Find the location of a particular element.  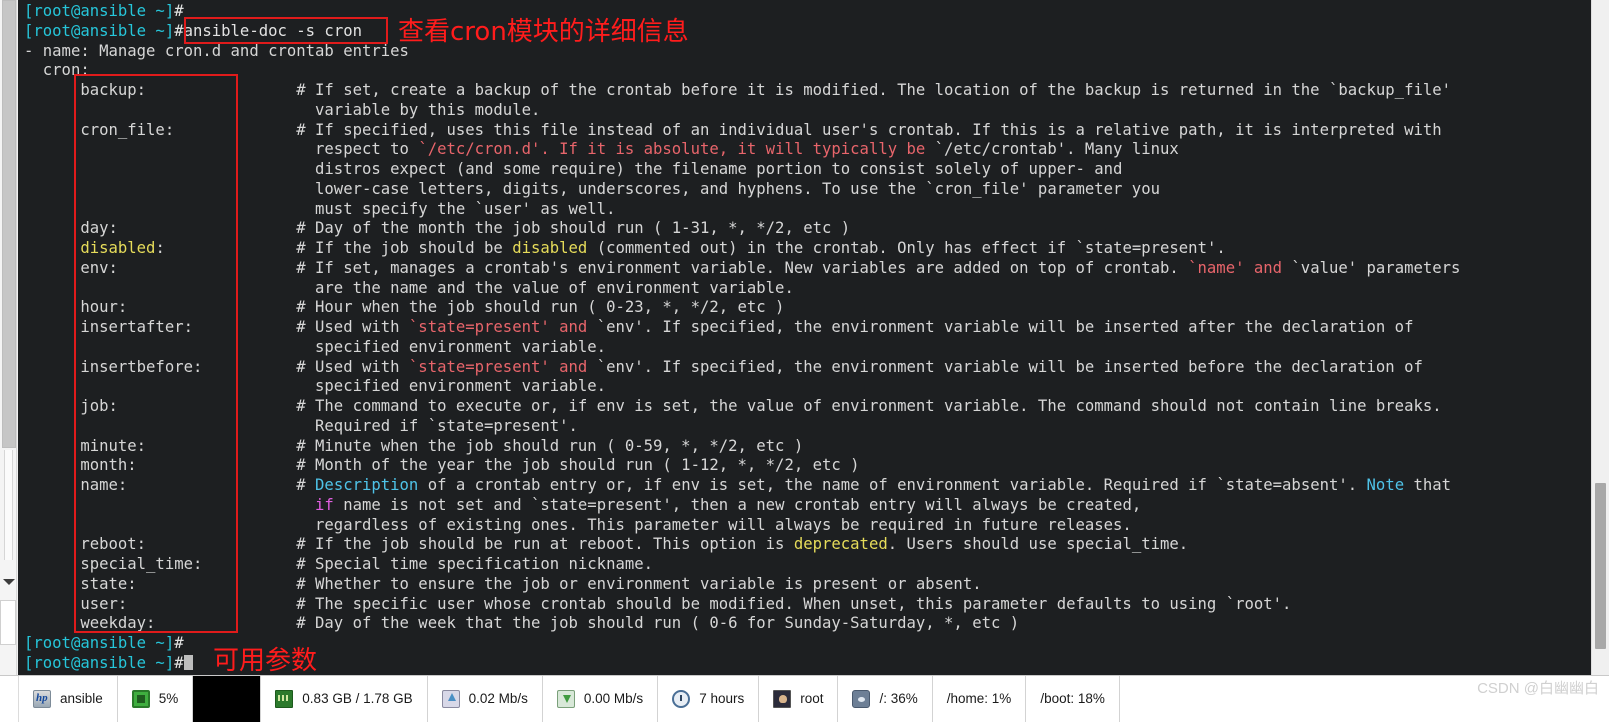

terminal-text: that is located at coordinates (1428, 485).